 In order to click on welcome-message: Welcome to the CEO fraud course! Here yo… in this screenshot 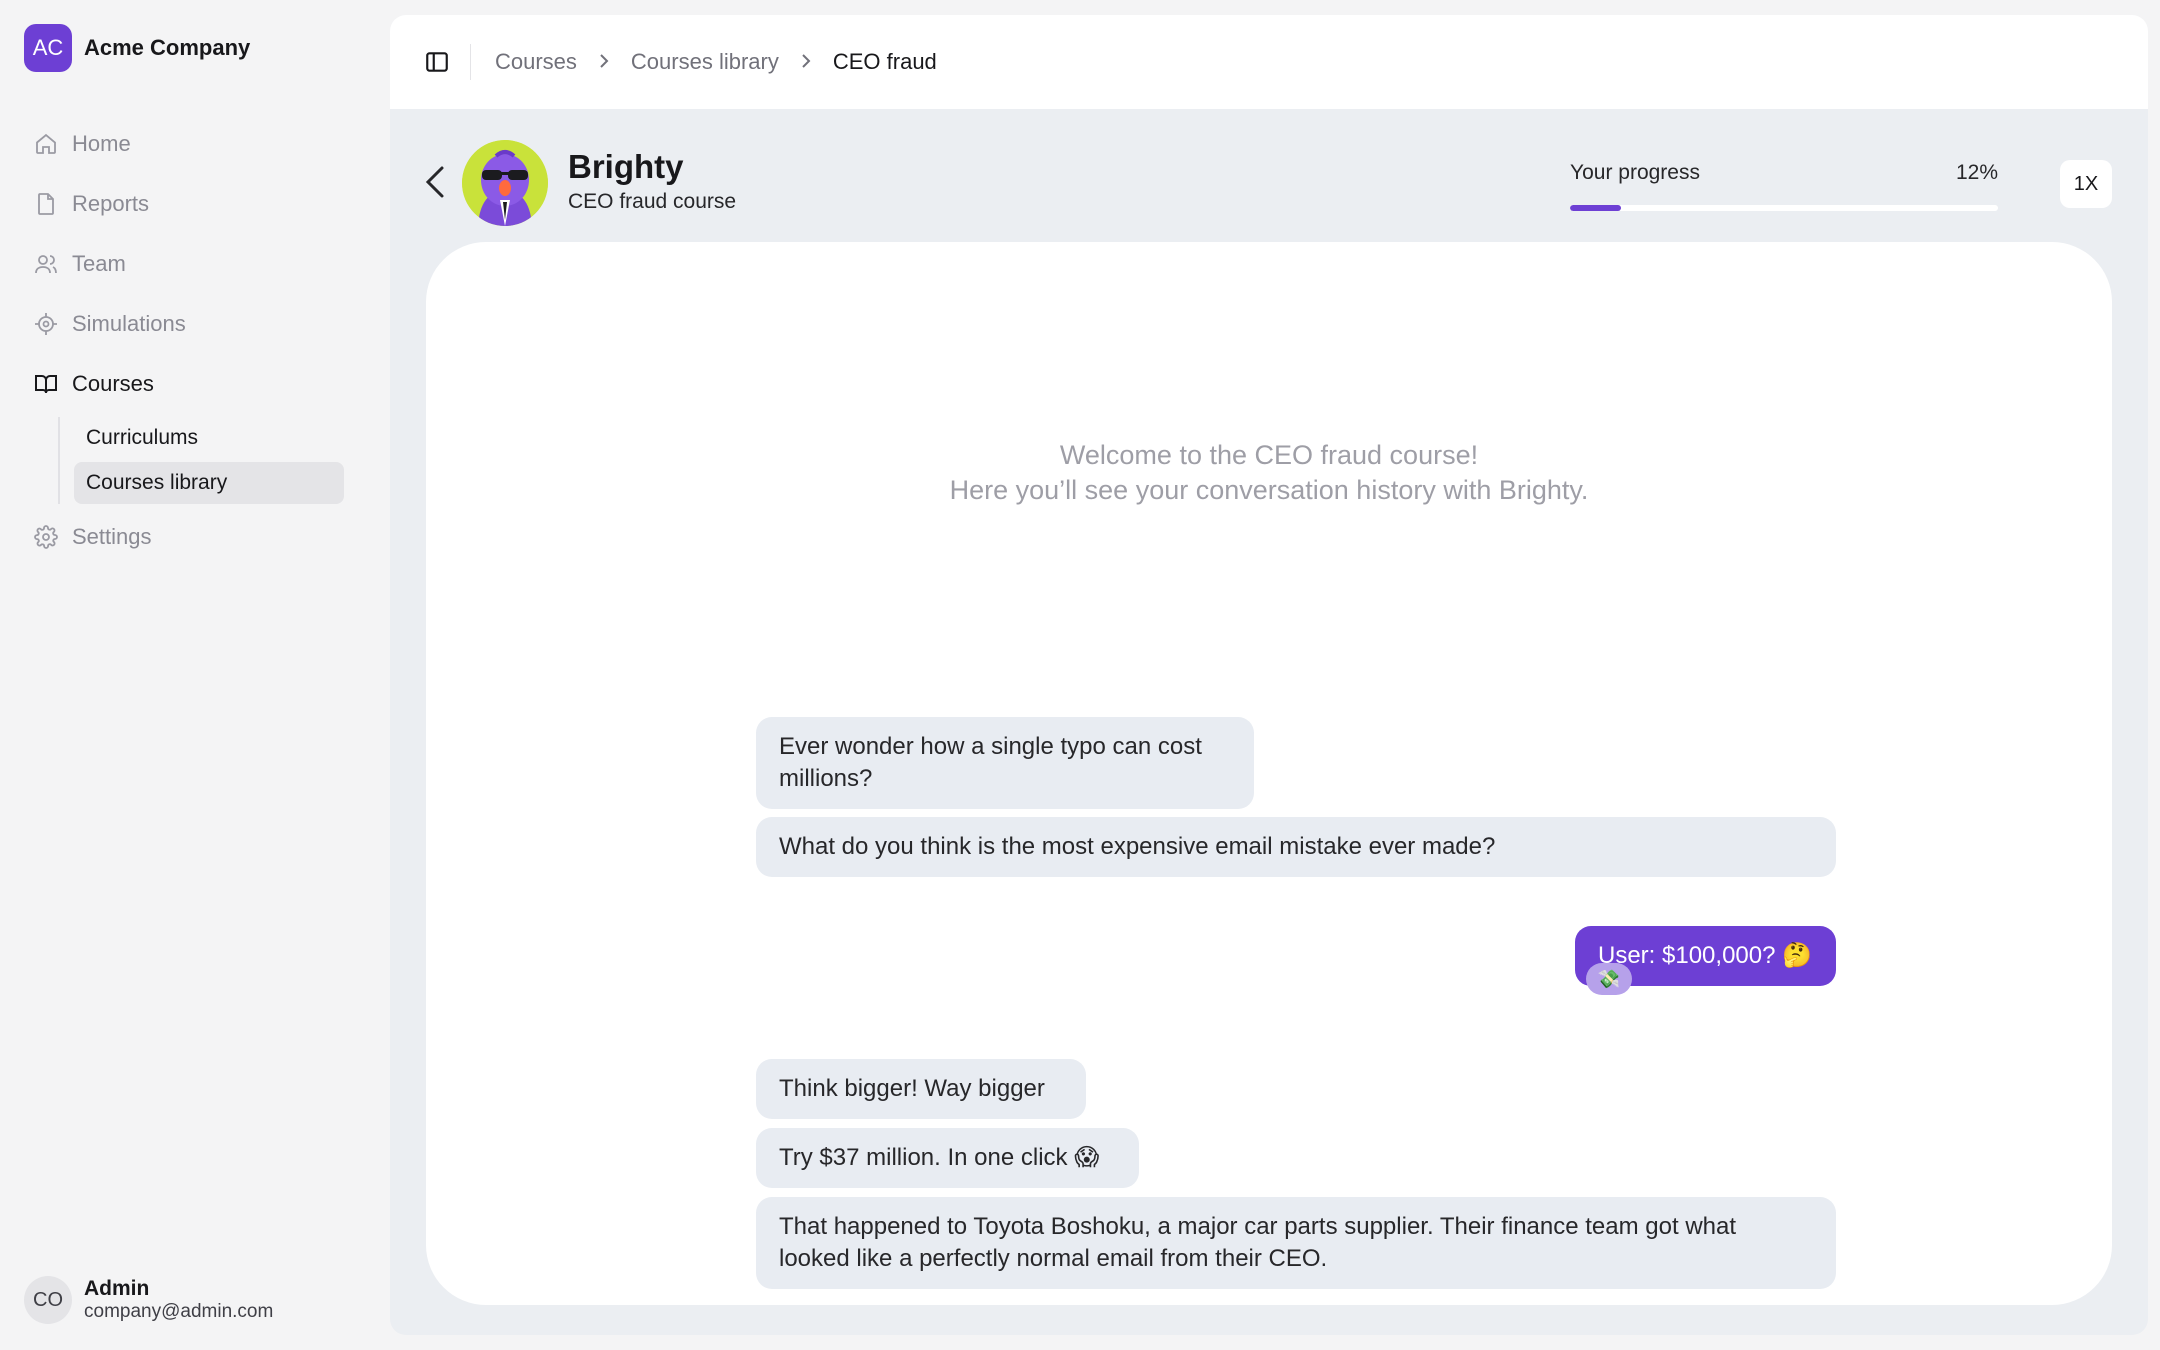, I will do `click(1269, 473)`.